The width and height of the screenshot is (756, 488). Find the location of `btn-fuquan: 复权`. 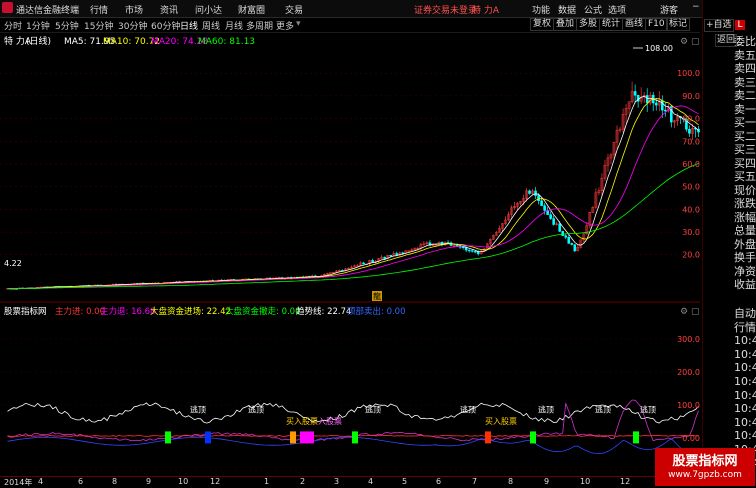

btn-fuquan: 复权 is located at coordinates (542, 24).